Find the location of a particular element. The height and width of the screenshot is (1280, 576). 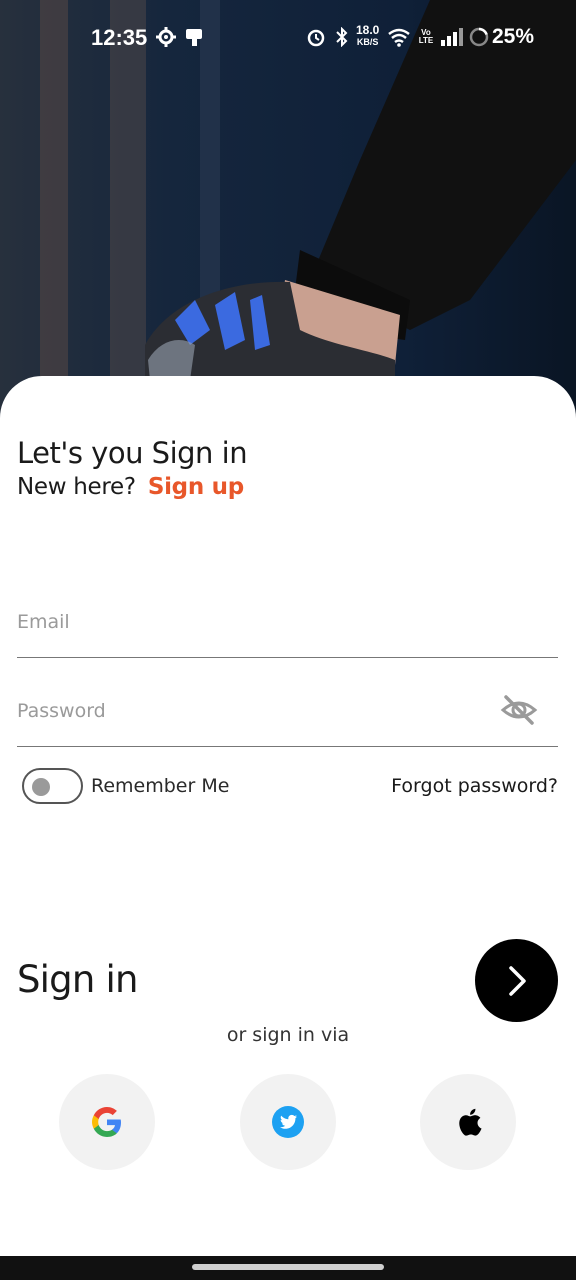

eye-off-icon is located at coordinates (519, 710).